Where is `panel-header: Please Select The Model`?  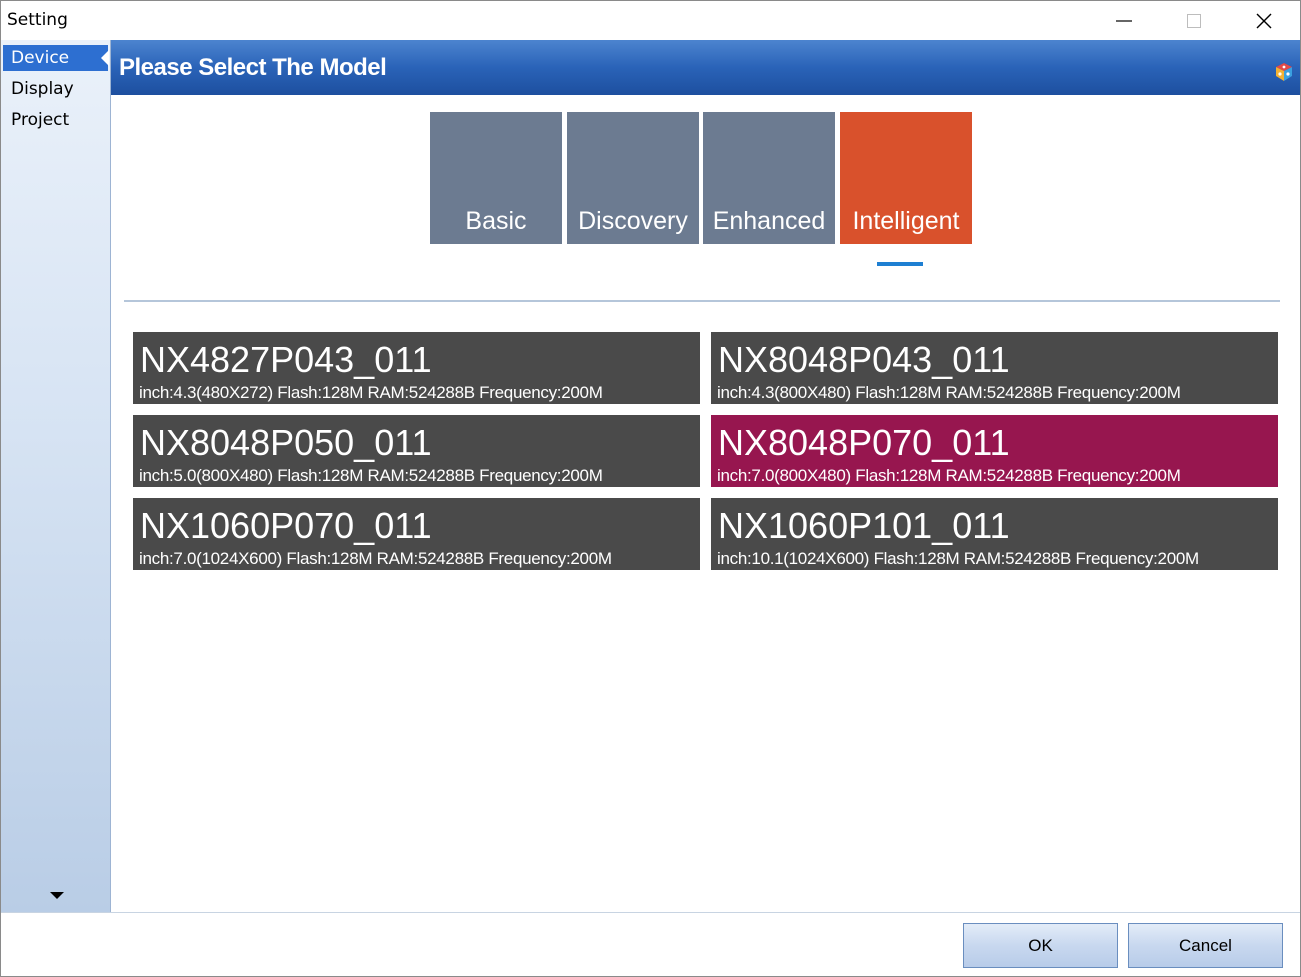
panel-header: Please Select The Model is located at coordinates (705, 67).